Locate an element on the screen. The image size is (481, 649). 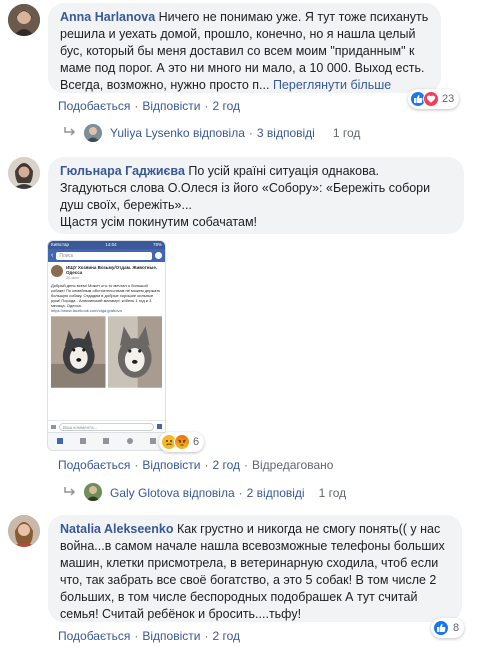
send-icon is located at coordinates (159, 426).